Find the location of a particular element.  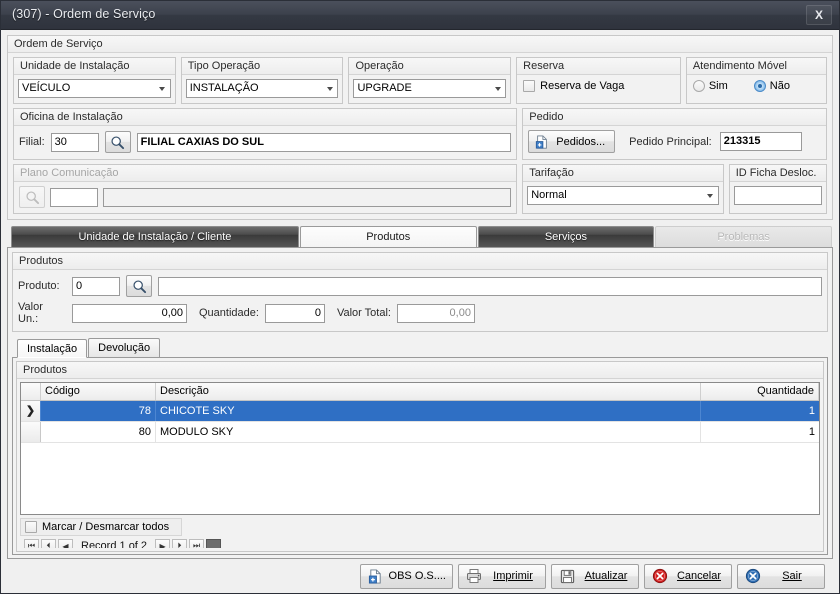

quantidade-label: Quantidade: is located at coordinates (229, 313).